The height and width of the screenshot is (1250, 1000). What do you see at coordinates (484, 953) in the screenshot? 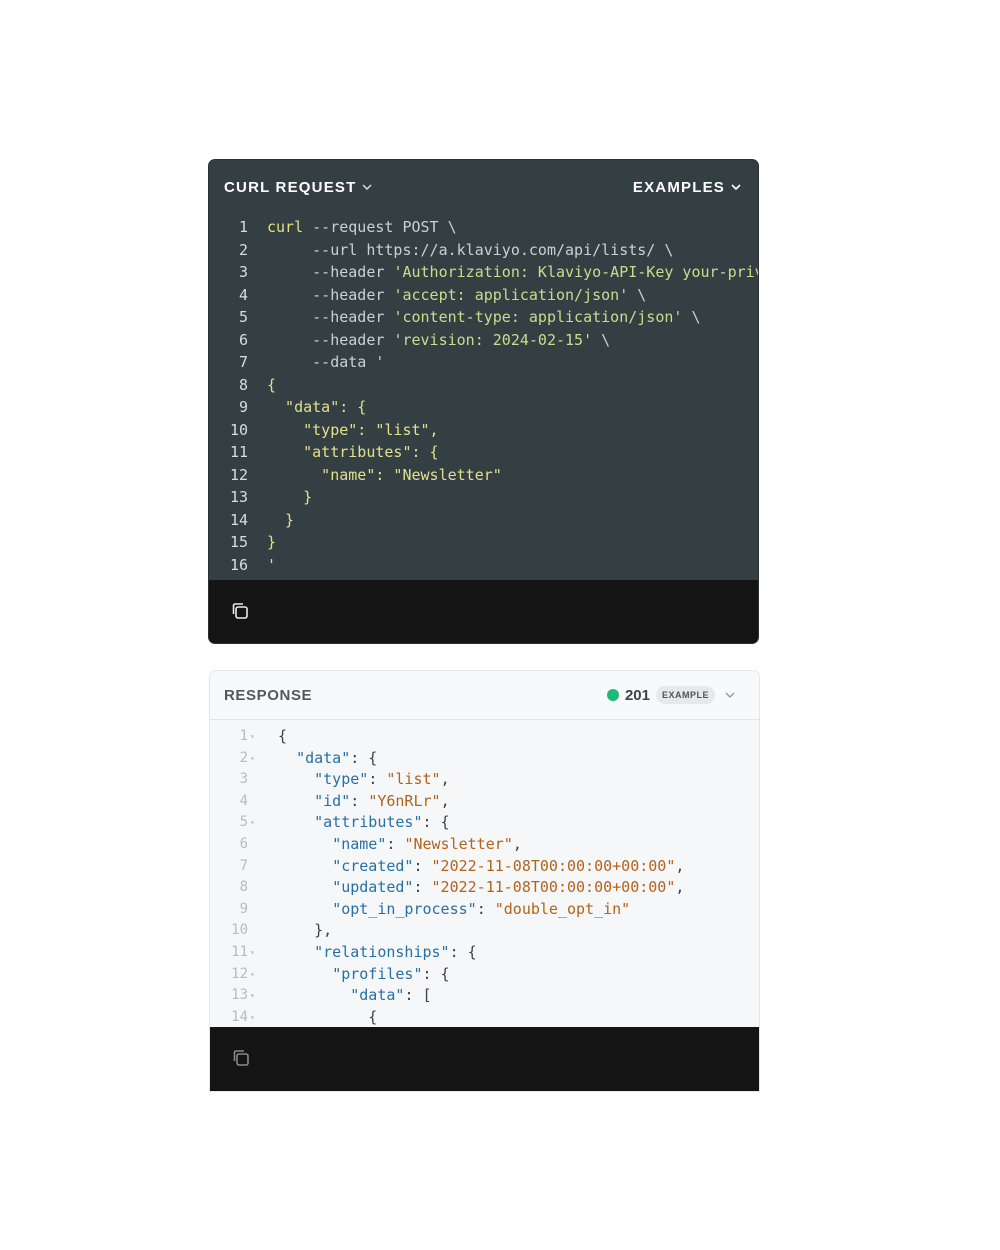
I see `code-line: 11 ▾ "relationships": {` at bounding box center [484, 953].